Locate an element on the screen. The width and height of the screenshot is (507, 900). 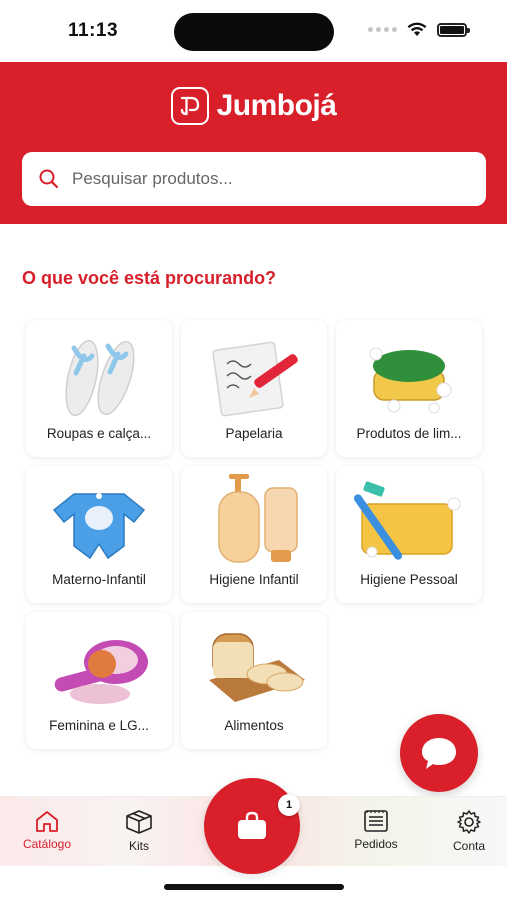
bread-icon is located at coordinates (257, 667).